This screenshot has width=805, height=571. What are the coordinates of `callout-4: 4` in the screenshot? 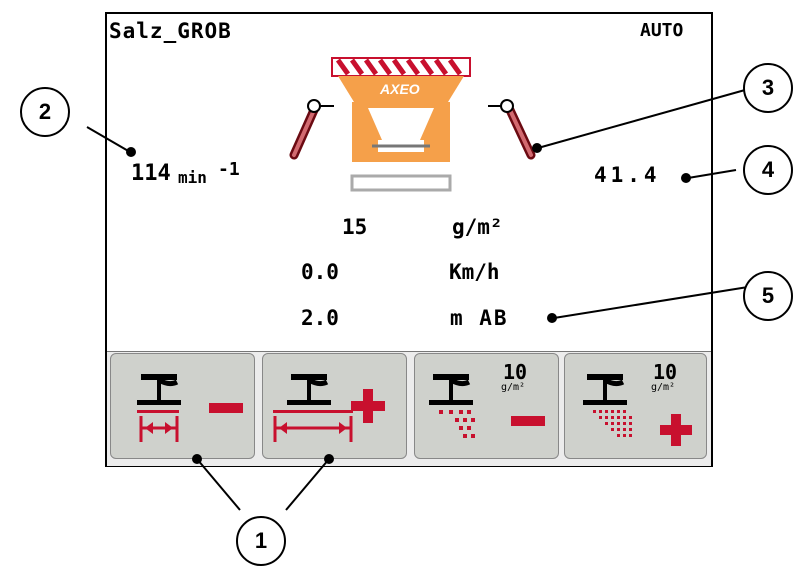 It's located at (768, 170).